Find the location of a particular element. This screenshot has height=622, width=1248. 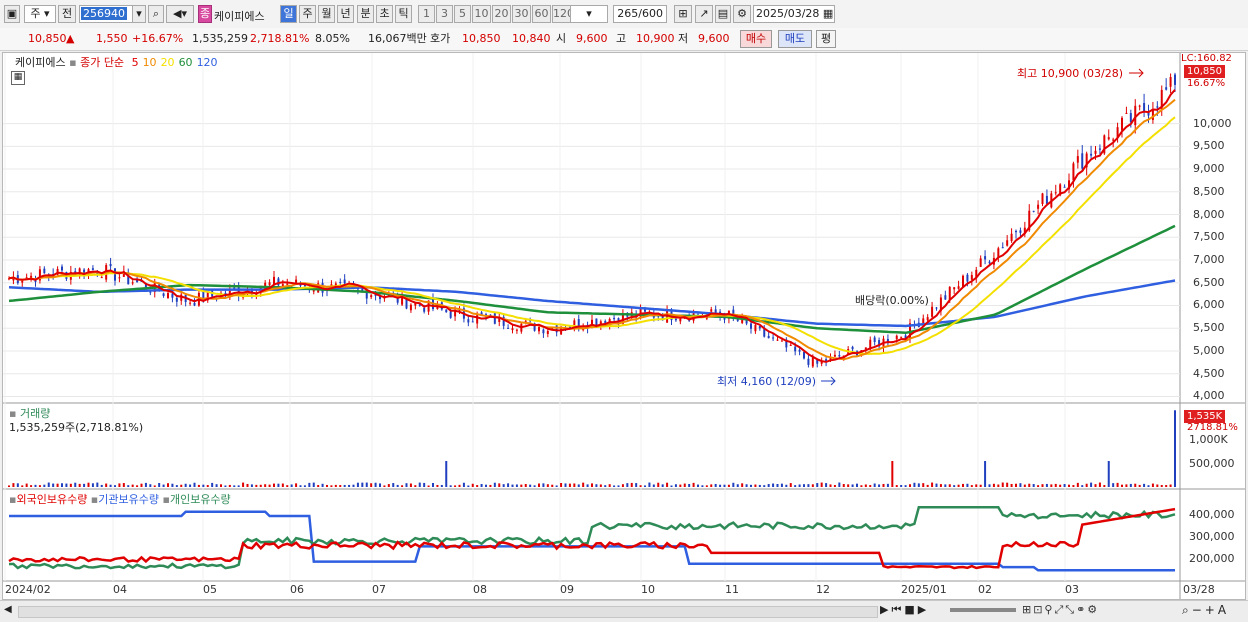

sell-button: 매도 is located at coordinates (795, 39).